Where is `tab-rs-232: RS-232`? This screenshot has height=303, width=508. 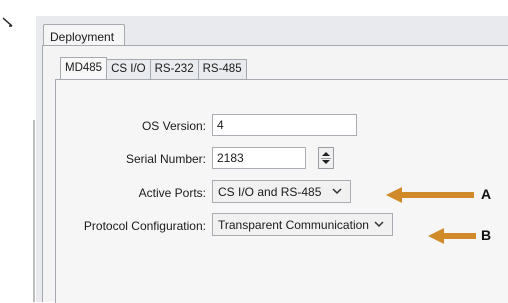 tab-rs-232: RS-232 is located at coordinates (174, 69).